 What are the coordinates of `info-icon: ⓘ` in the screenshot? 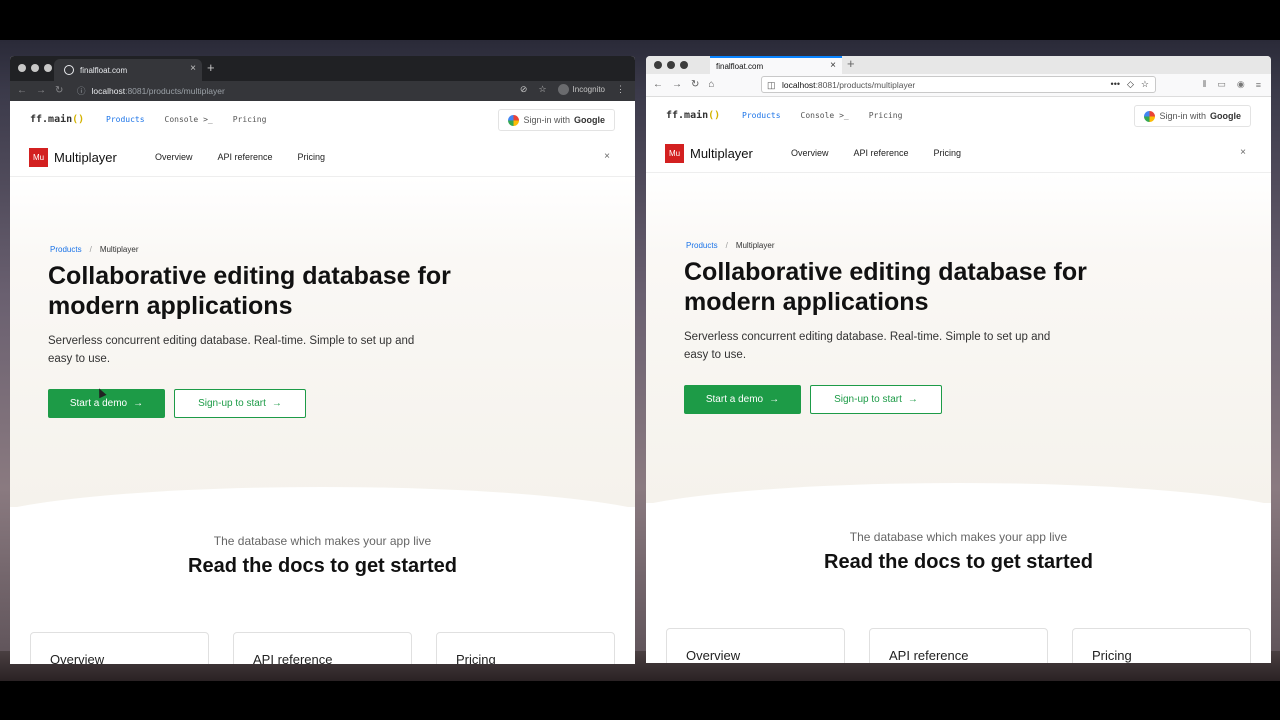 It's located at (81, 91).